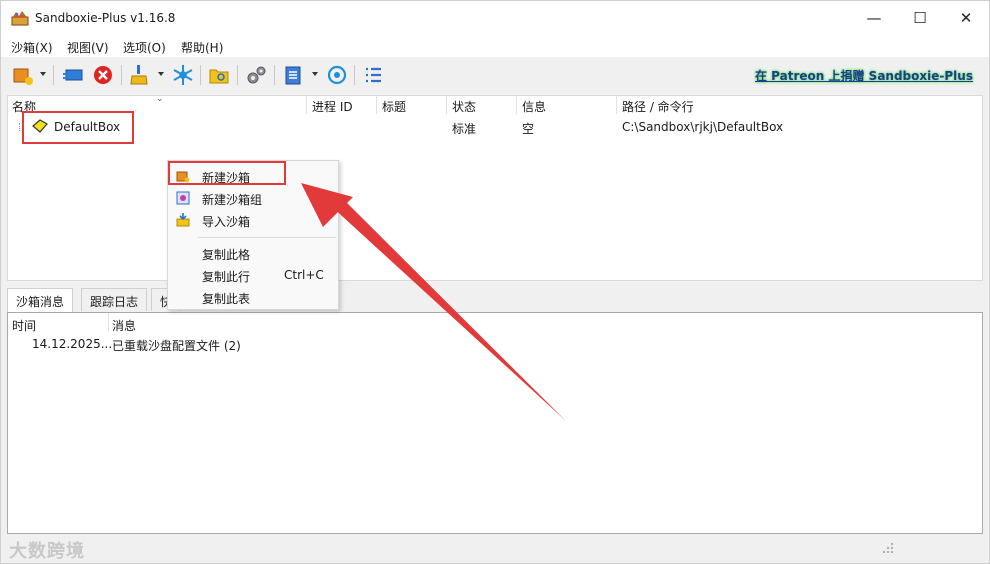  Describe the element at coordinates (114, 299) in the screenshot. I see `tab-trace-log: 跟踪日志` at that location.